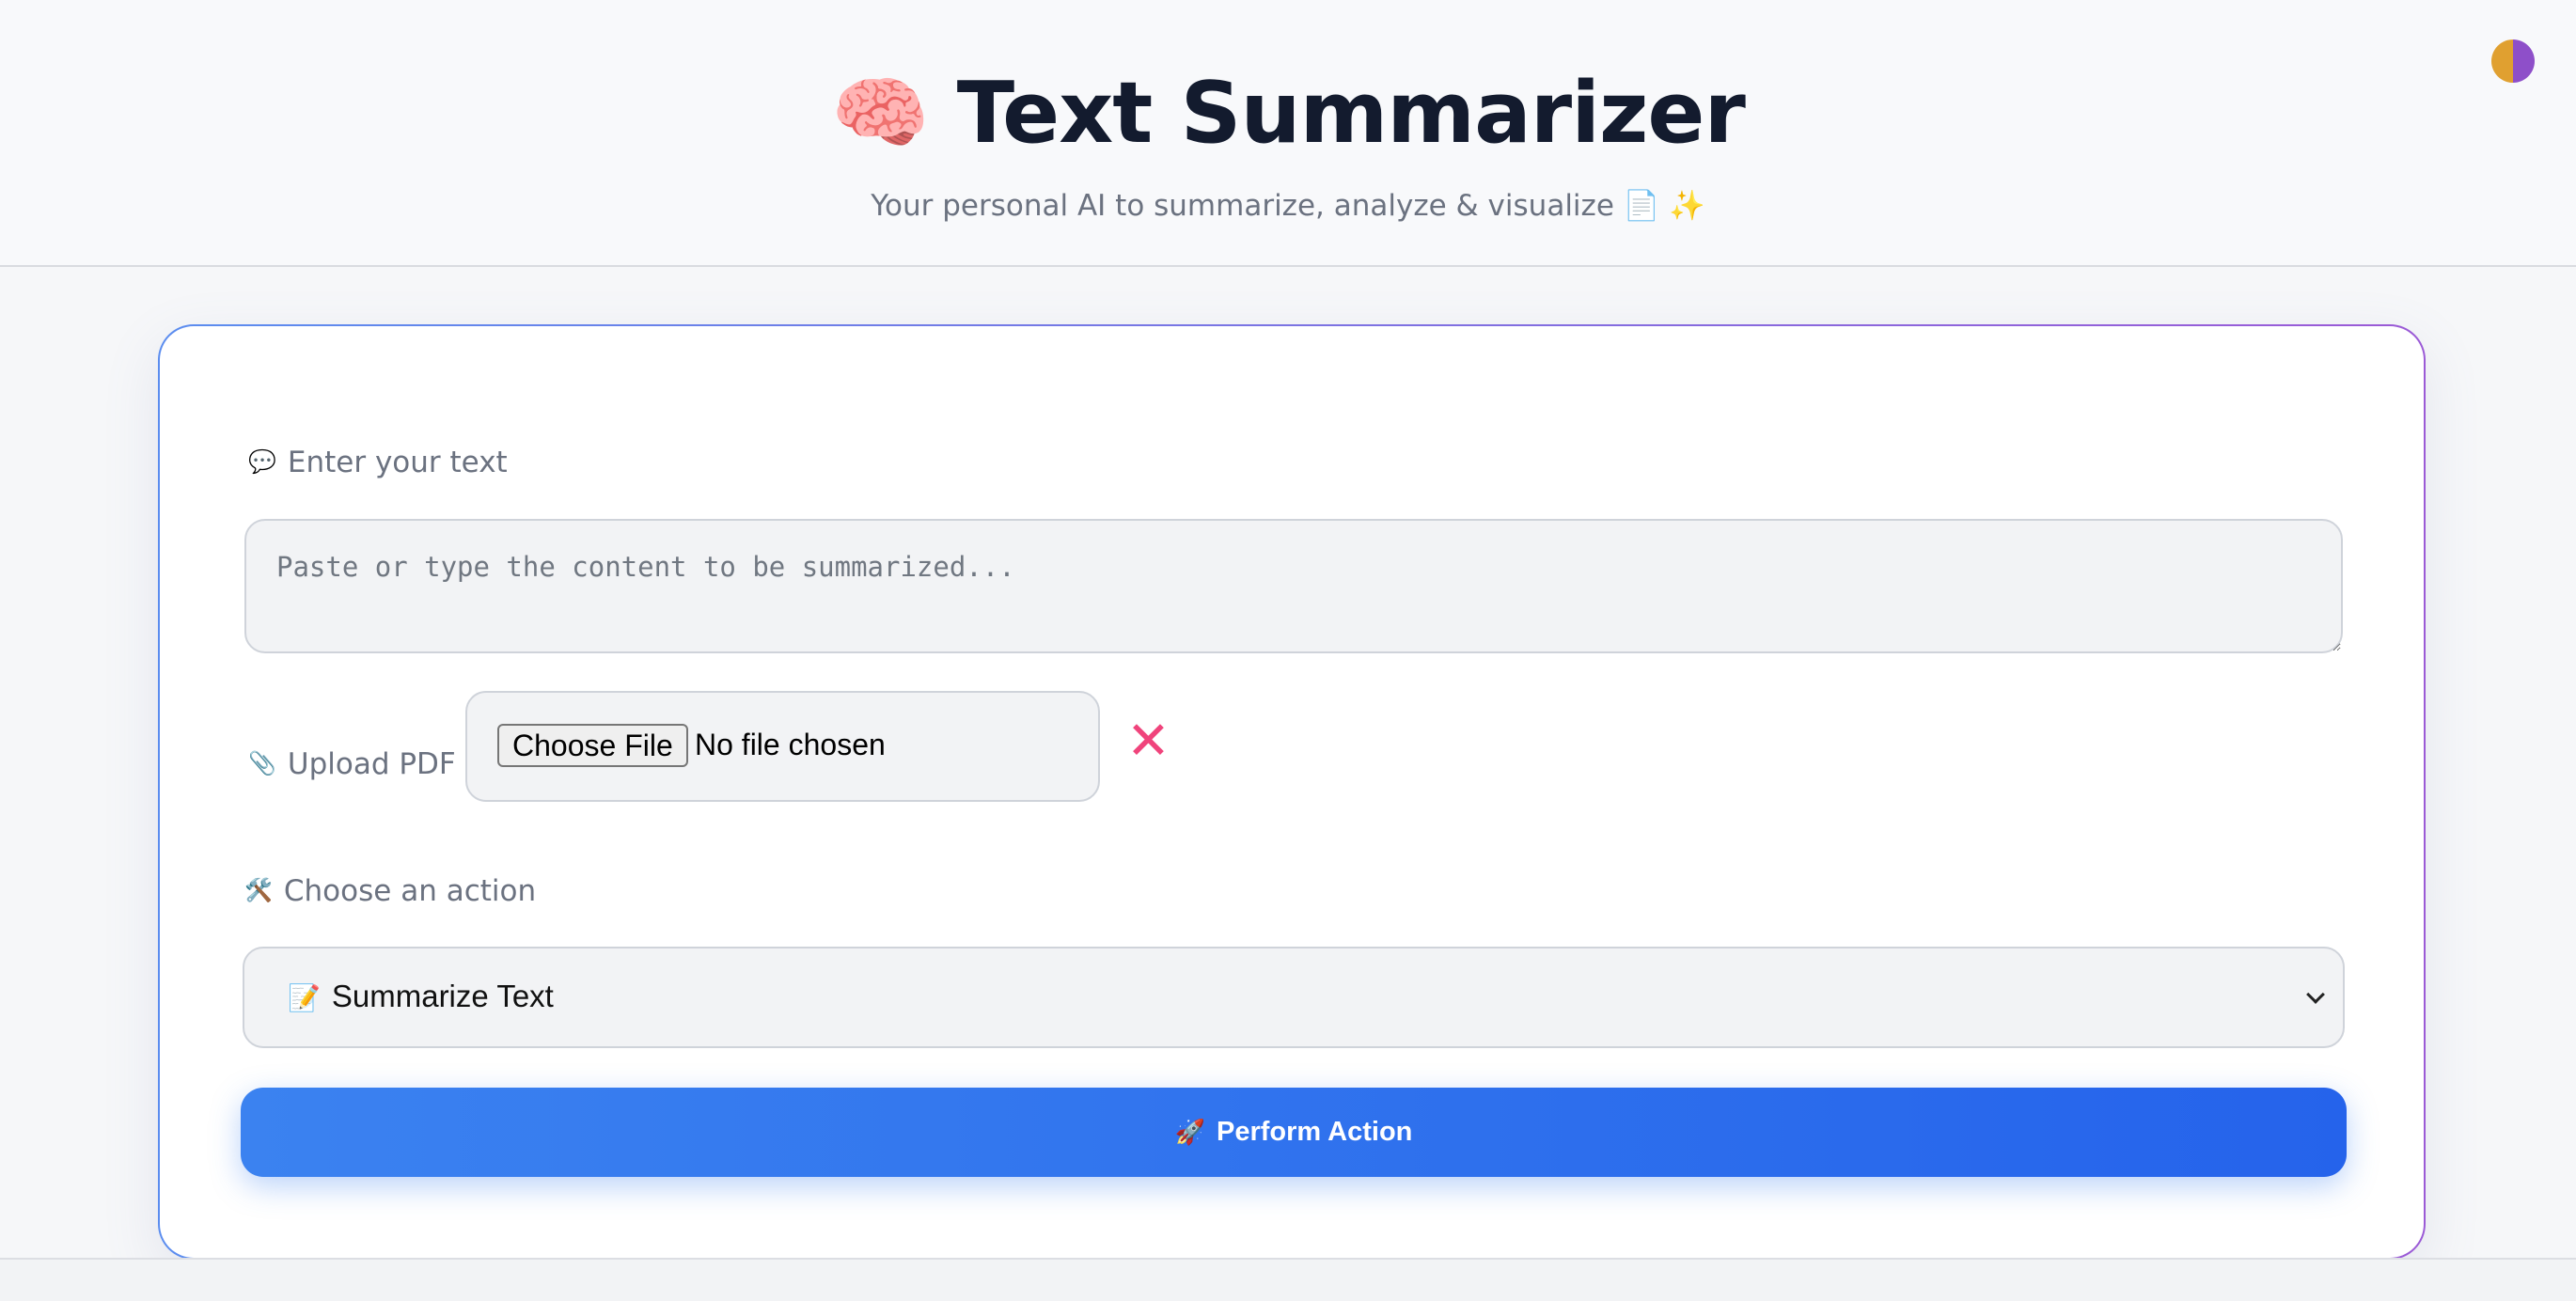  Describe the element at coordinates (262, 462) in the screenshot. I see `speech-bubble-icon: 💬` at that location.